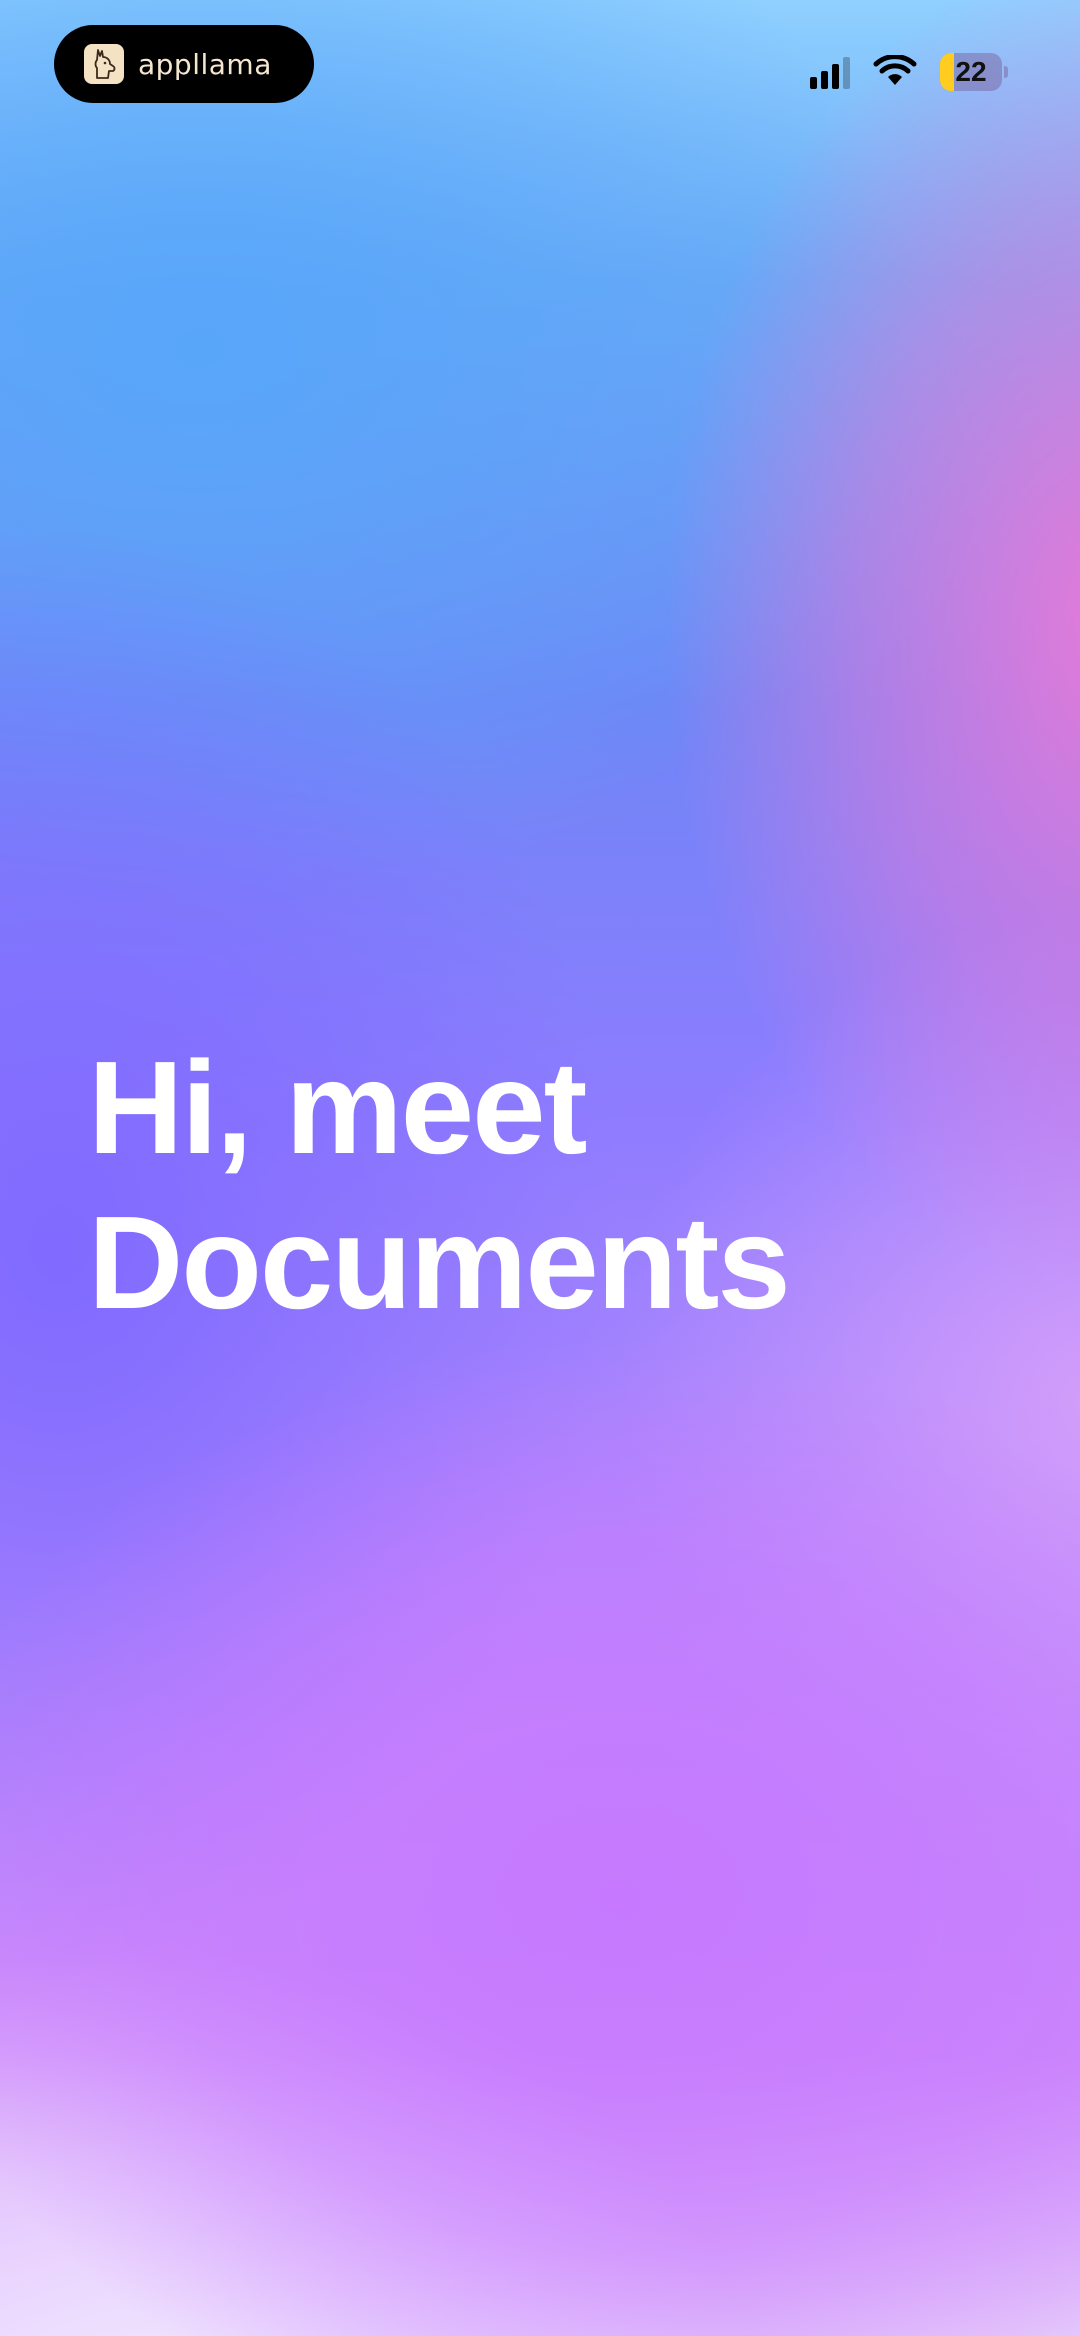 The image size is (1080, 2336). I want to click on battery-level: 22, so click(971, 71).